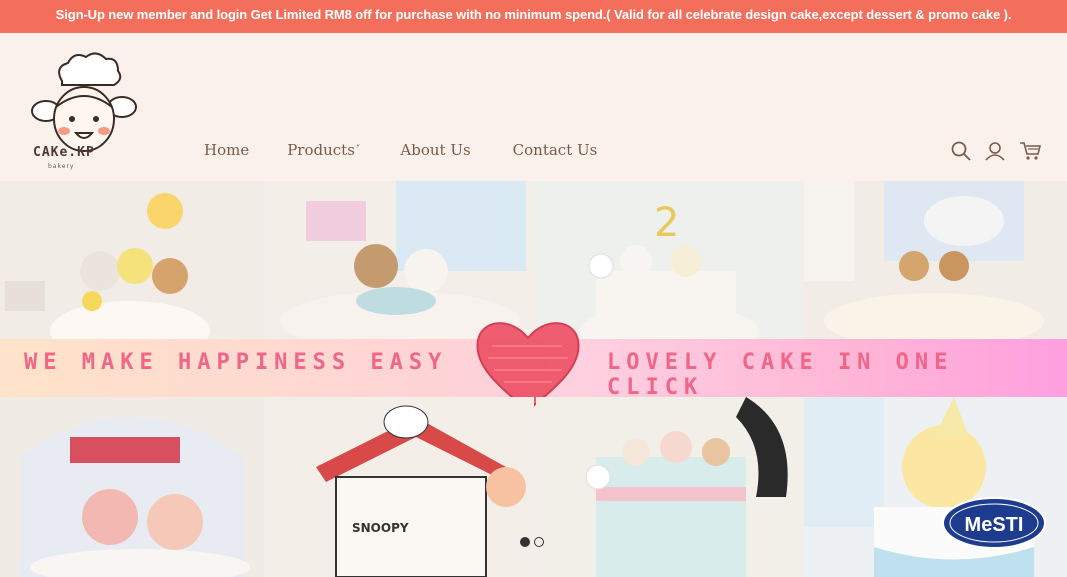 This screenshot has height=577, width=1067. What do you see at coordinates (61, 166) in the screenshot?
I see `logo-subtitle: bakery` at bounding box center [61, 166].